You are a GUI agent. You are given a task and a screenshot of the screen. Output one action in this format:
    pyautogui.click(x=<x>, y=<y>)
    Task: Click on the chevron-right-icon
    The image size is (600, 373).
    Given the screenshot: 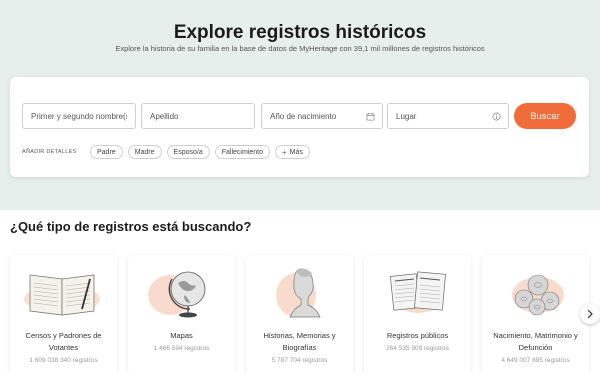 What is the action you would take?
    pyautogui.click(x=590, y=314)
    